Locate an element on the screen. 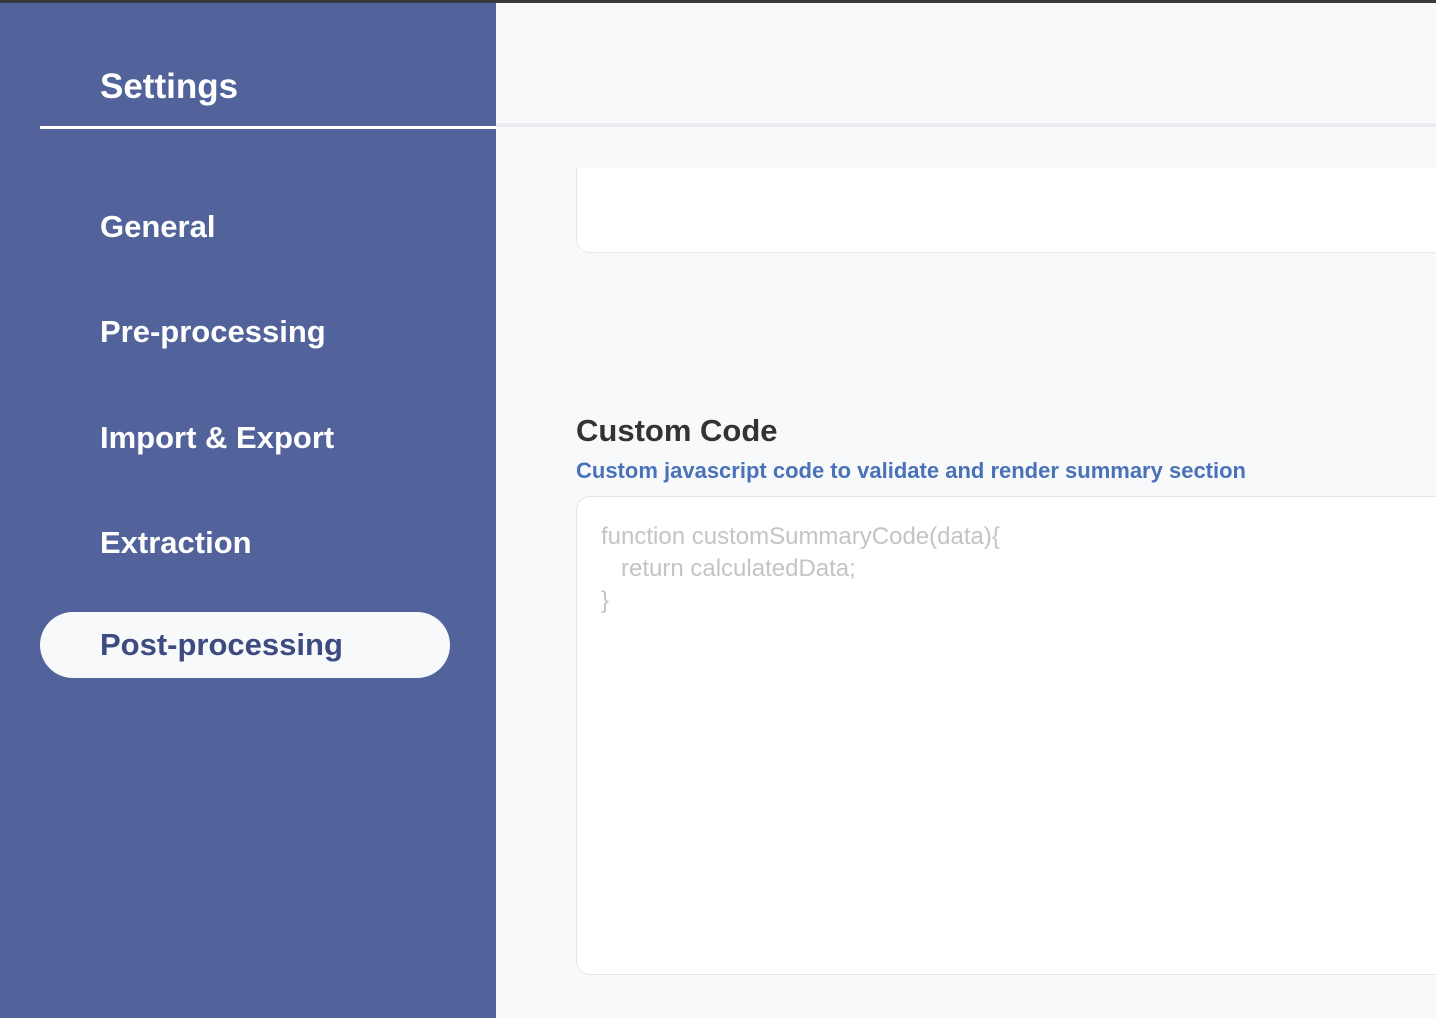 The height and width of the screenshot is (1018, 1436). sidebar-item-label: Extraction is located at coordinates (176, 542).